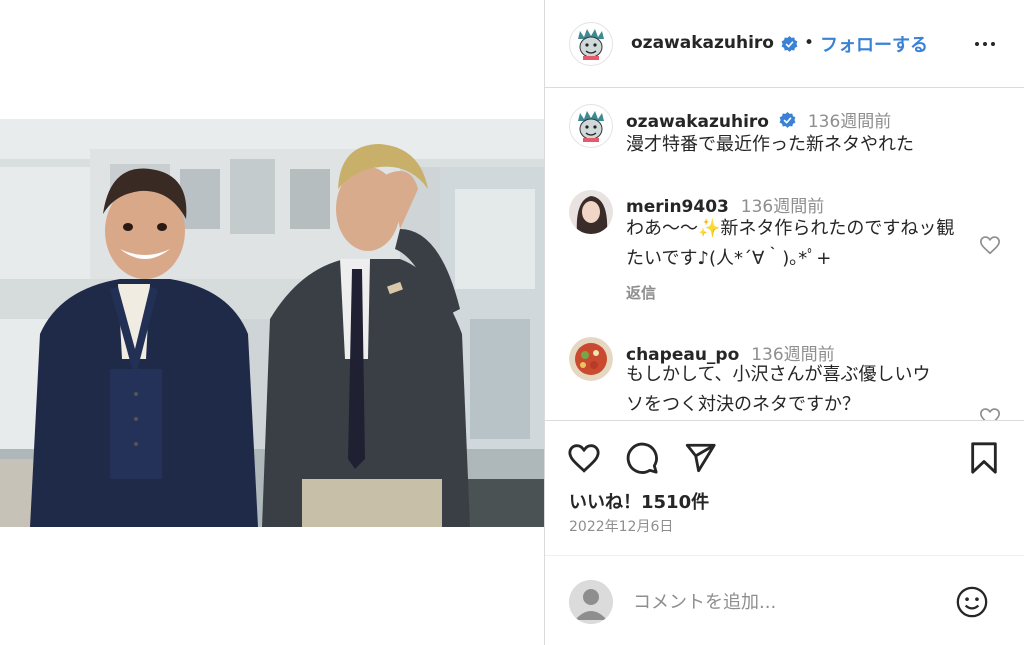 Image resolution: width=1024 pixels, height=645 pixels. What do you see at coordinates (641, 292) in the screenshot?
I see `reply-button: 返信` at bounding box center [641, 292].